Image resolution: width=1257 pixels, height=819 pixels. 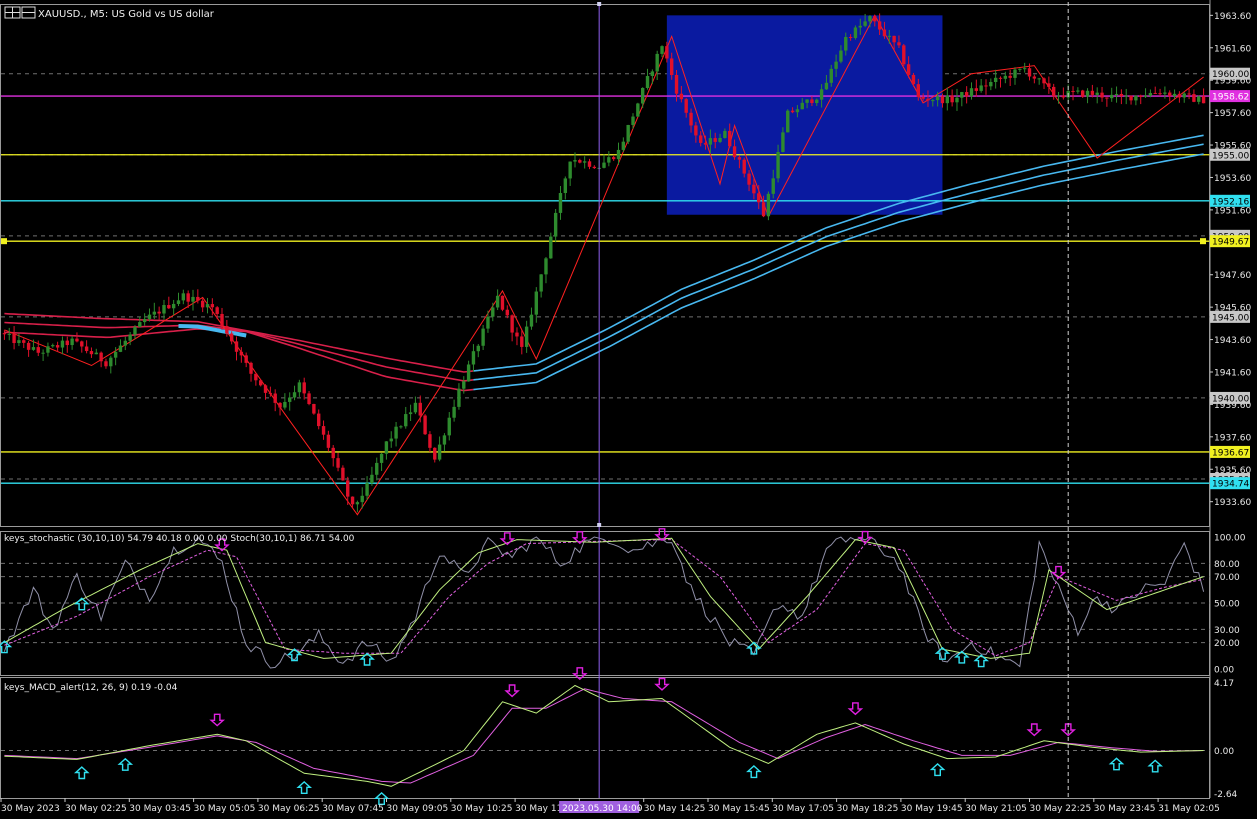 What do you see at coordinates (482, 809) in the screenshot?
I see `time-tick-label: 30 May 10:25` at bounding box center [482, 809].